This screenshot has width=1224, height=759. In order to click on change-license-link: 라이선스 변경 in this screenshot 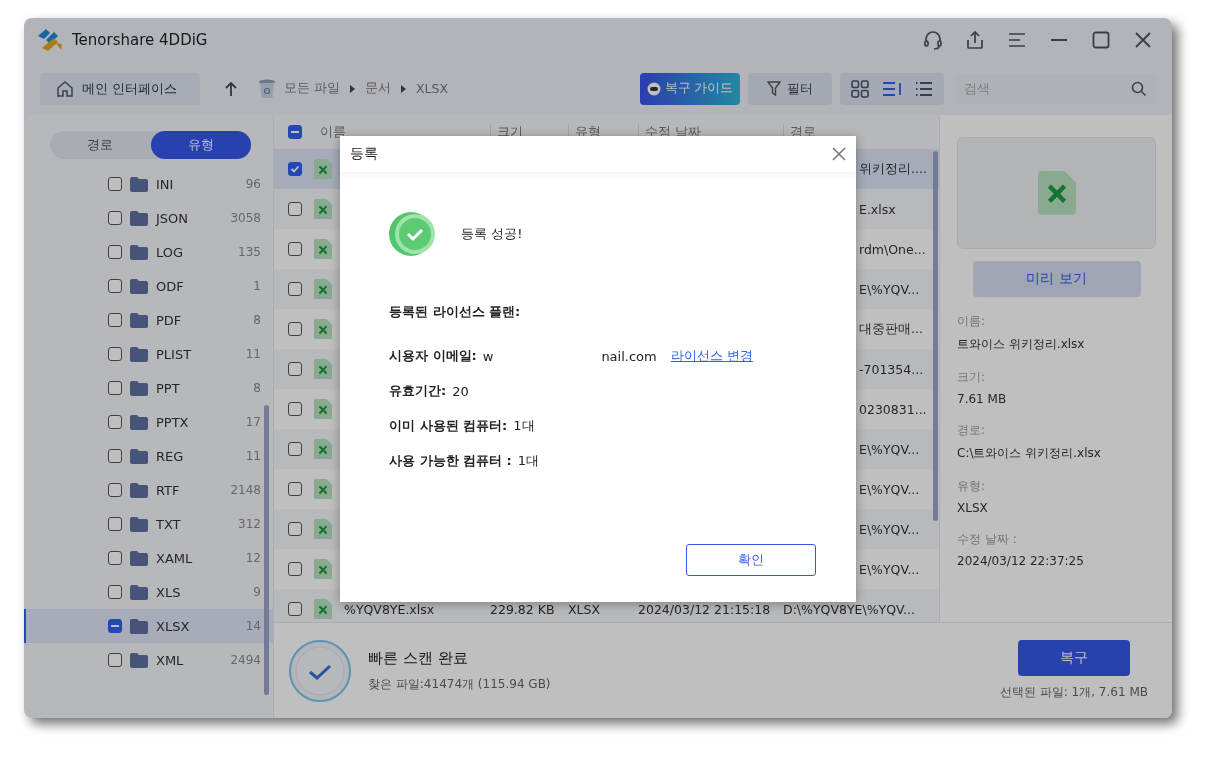, I will do `click(711, 356)`.